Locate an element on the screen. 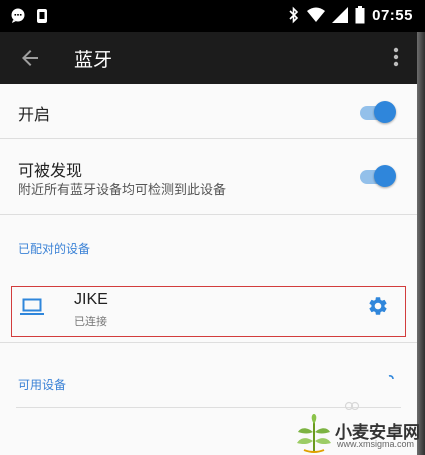 The height and width of the screenshot is (455, 425). gear-icon is located at coordinates (378, 306).